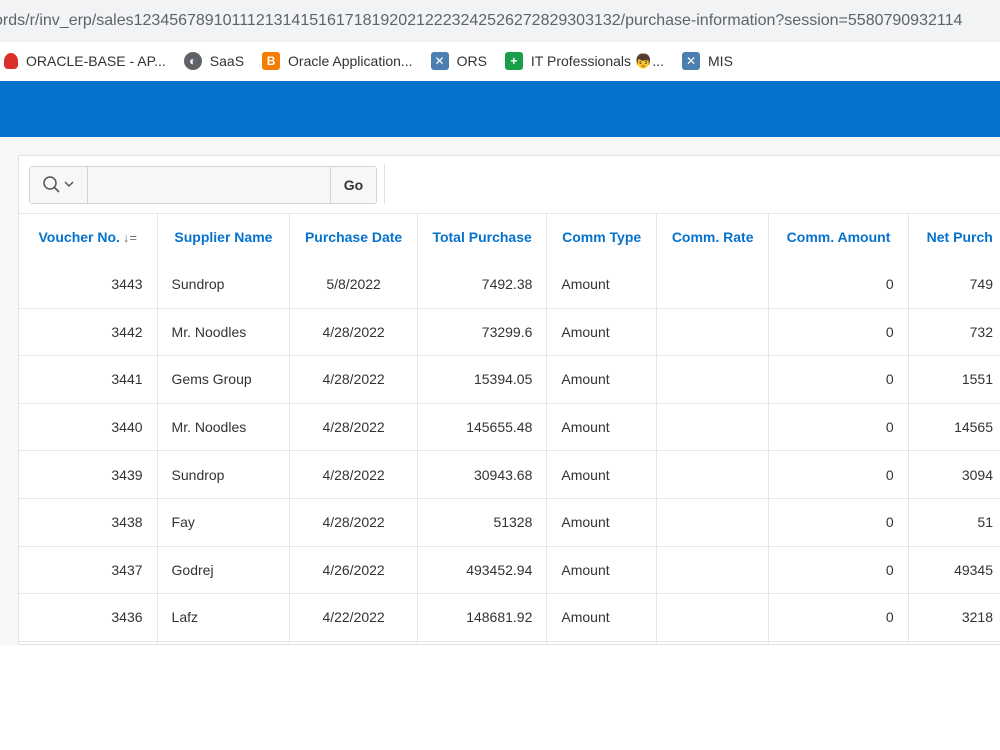 Image resolution: width=1000 pixels, height=750 pixels. I want to click on cell-supplier-name: Lafz, so click(224, 617).